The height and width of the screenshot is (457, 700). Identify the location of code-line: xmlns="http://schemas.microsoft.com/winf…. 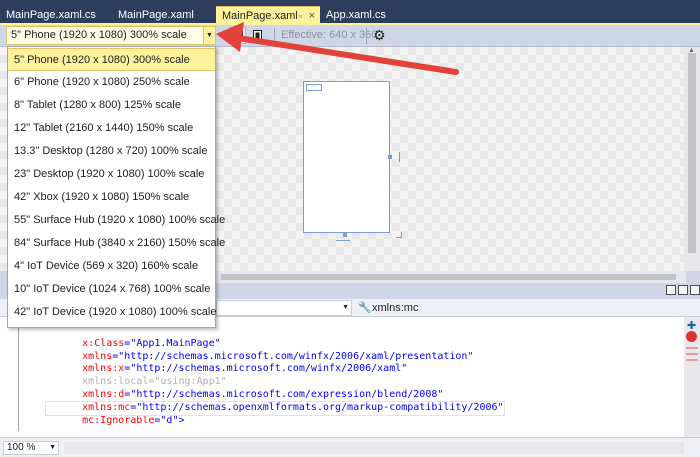
(278, 356).